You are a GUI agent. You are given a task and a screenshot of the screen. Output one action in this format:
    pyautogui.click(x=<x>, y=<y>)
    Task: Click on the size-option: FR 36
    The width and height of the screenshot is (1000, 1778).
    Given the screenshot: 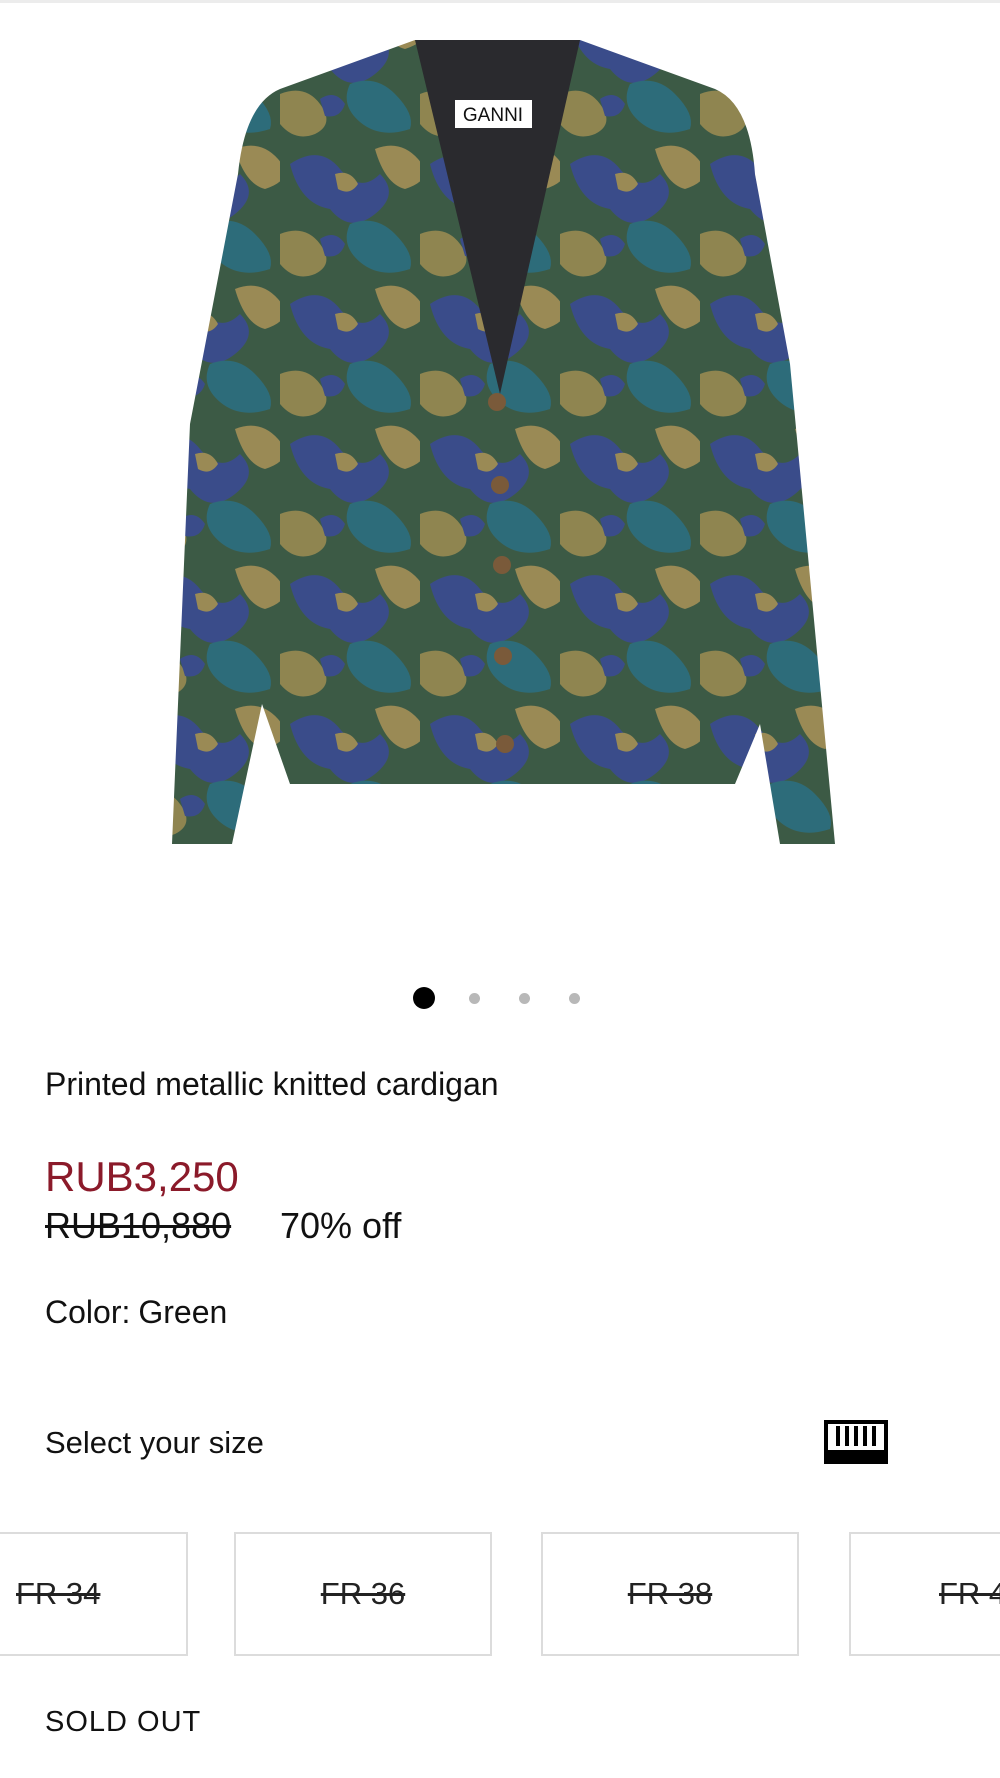 What is the action you would take?
    pyautogui.click(x=363, y=1594)
    